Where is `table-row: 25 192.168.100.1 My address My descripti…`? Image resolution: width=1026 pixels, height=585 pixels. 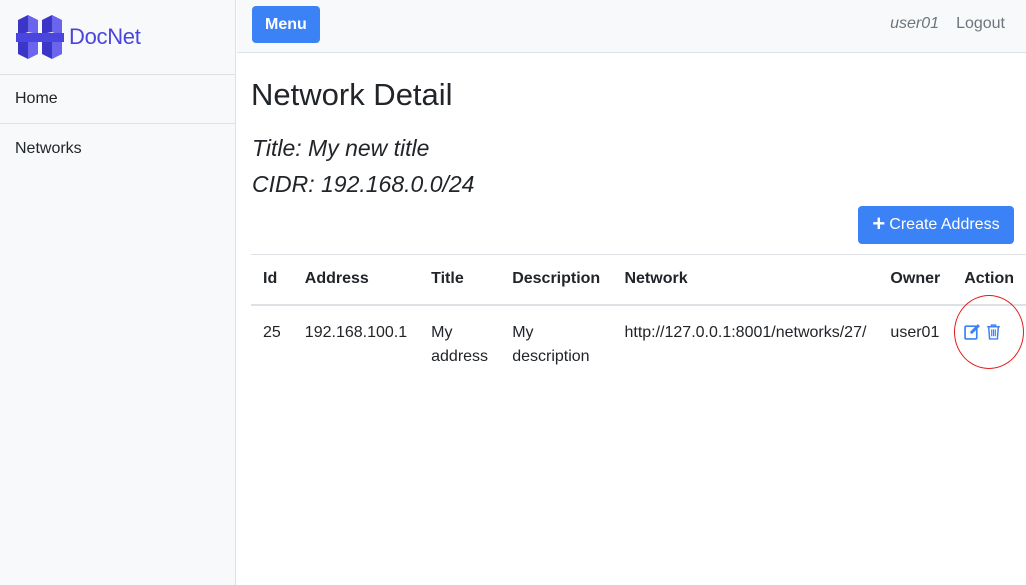
table-row: 25 192.168.100.1 My address My descripti… is located at coordinates (638, 341).